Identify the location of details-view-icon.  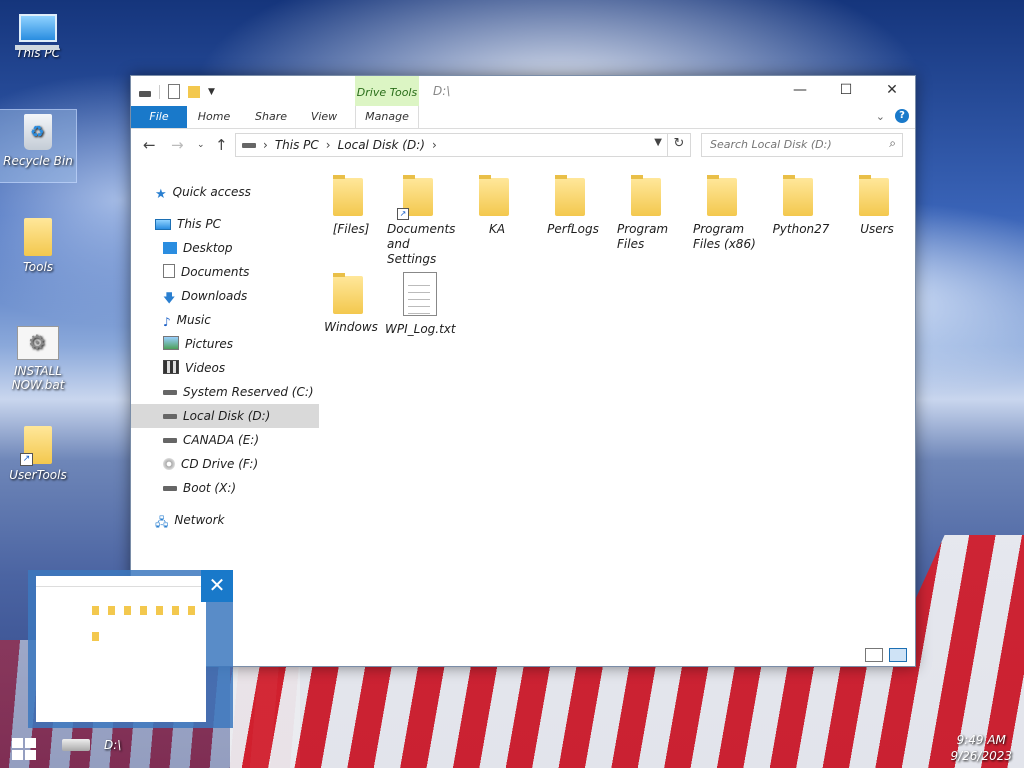
(874, 655).